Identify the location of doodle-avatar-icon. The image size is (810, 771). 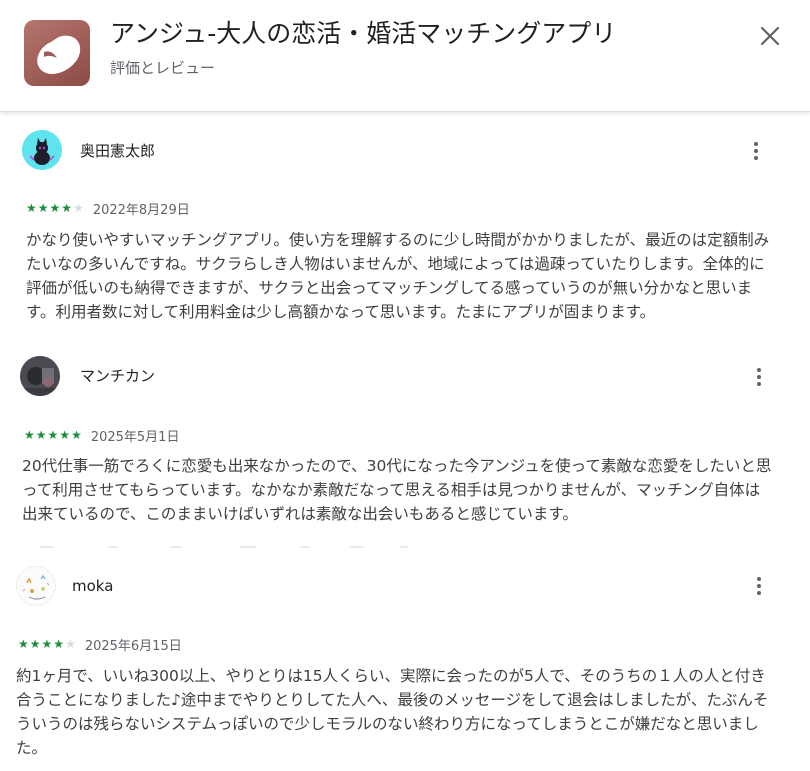
(36, 586).